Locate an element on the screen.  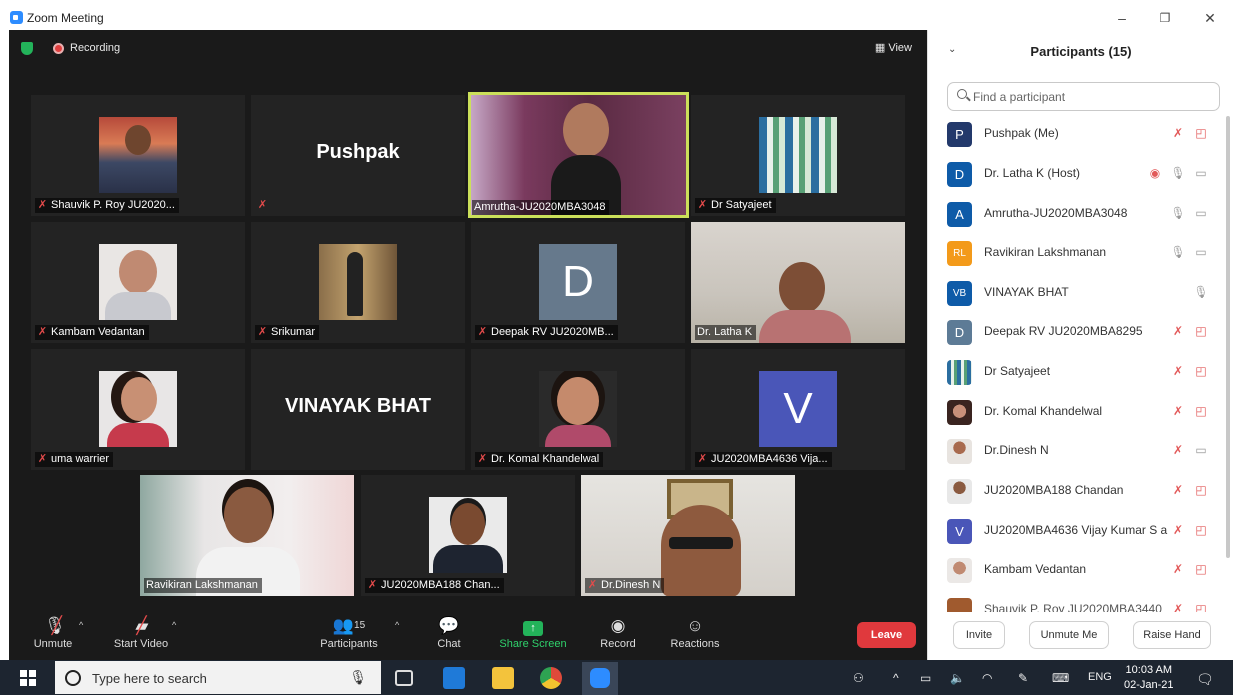
participant-row: VB VINAYAK BHAT 🎙 is located at coordinates (1075, 293).